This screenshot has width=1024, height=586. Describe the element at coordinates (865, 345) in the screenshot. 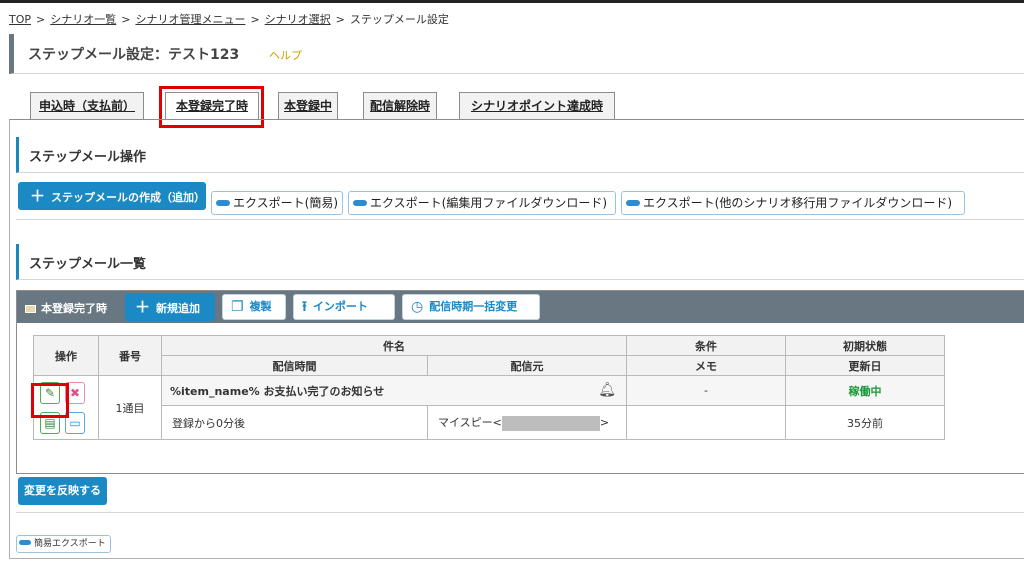

I see `header-init-state: 初期状態` at that location.